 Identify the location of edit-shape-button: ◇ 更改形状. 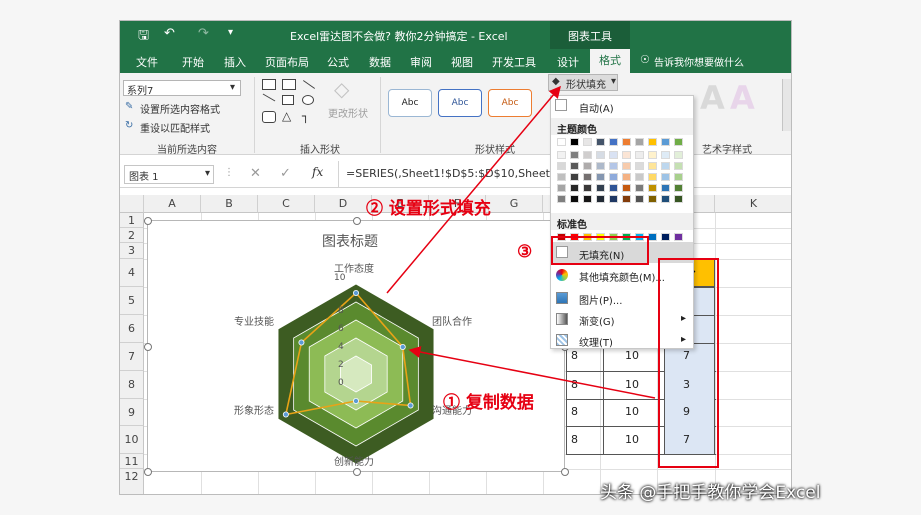
(348, 97).